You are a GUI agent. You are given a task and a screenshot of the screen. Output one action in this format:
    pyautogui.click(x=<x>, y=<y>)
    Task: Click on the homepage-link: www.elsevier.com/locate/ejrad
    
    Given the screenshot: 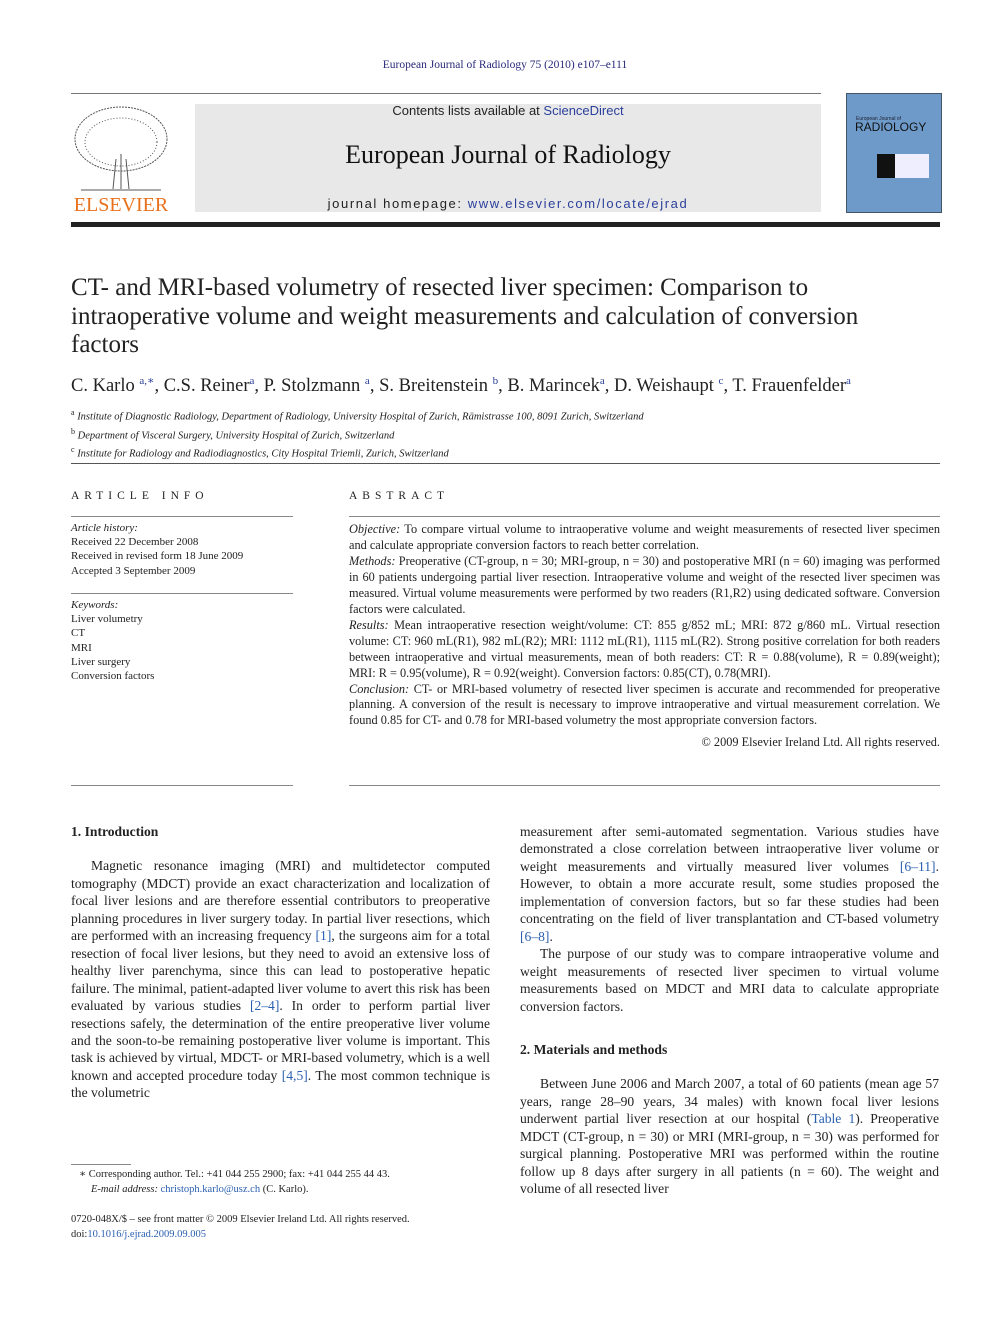 What is the action you would take?
    pyautogui.click(x=578, y=203)
    